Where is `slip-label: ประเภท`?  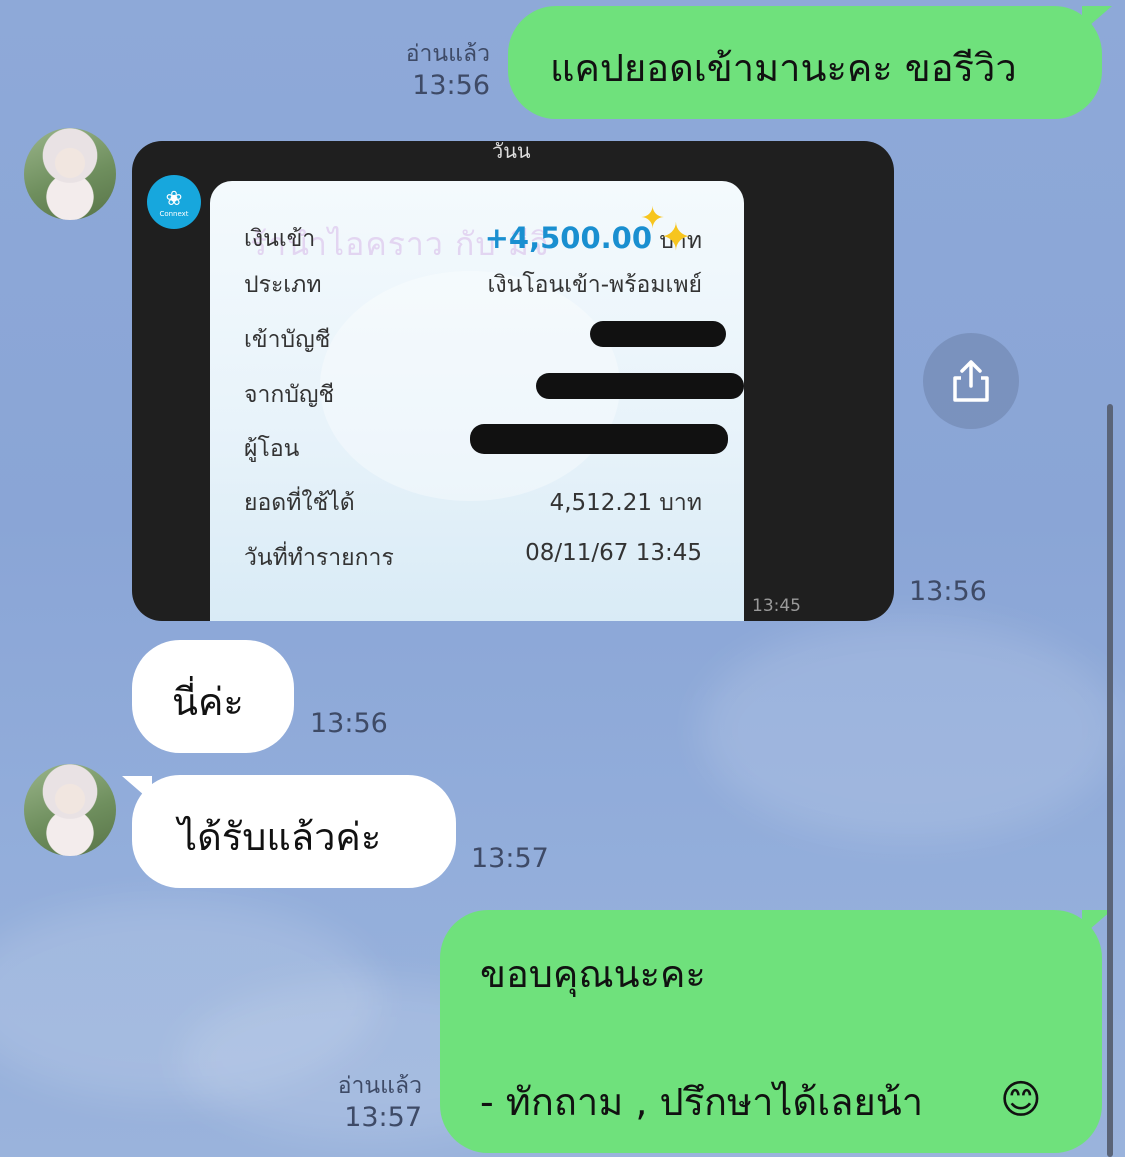 slip-label: ประเภท is located at coordinates (283, 285).